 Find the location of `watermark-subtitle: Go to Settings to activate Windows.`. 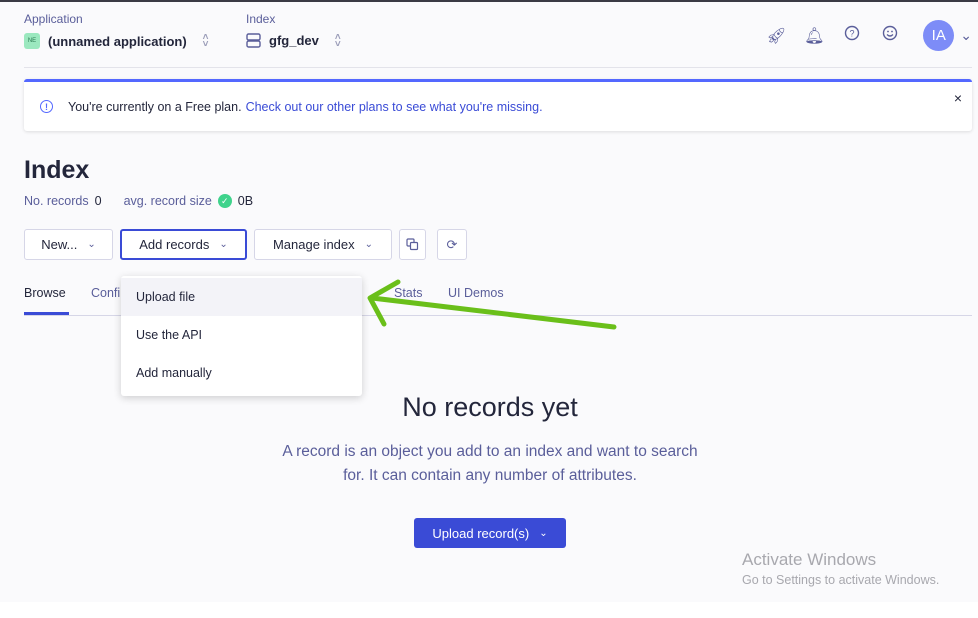

watermark-subtitle: Go to Settings to activate Windows. is located at coordinates (841, 580).